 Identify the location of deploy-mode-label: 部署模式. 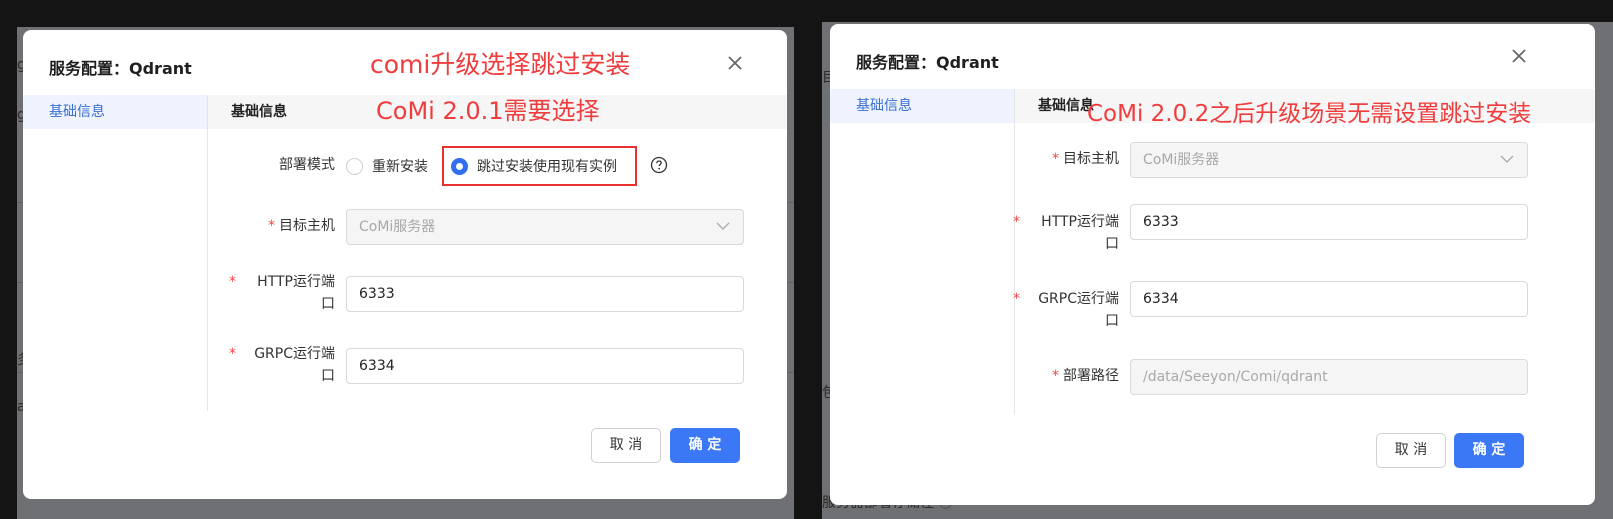
(307, 165).